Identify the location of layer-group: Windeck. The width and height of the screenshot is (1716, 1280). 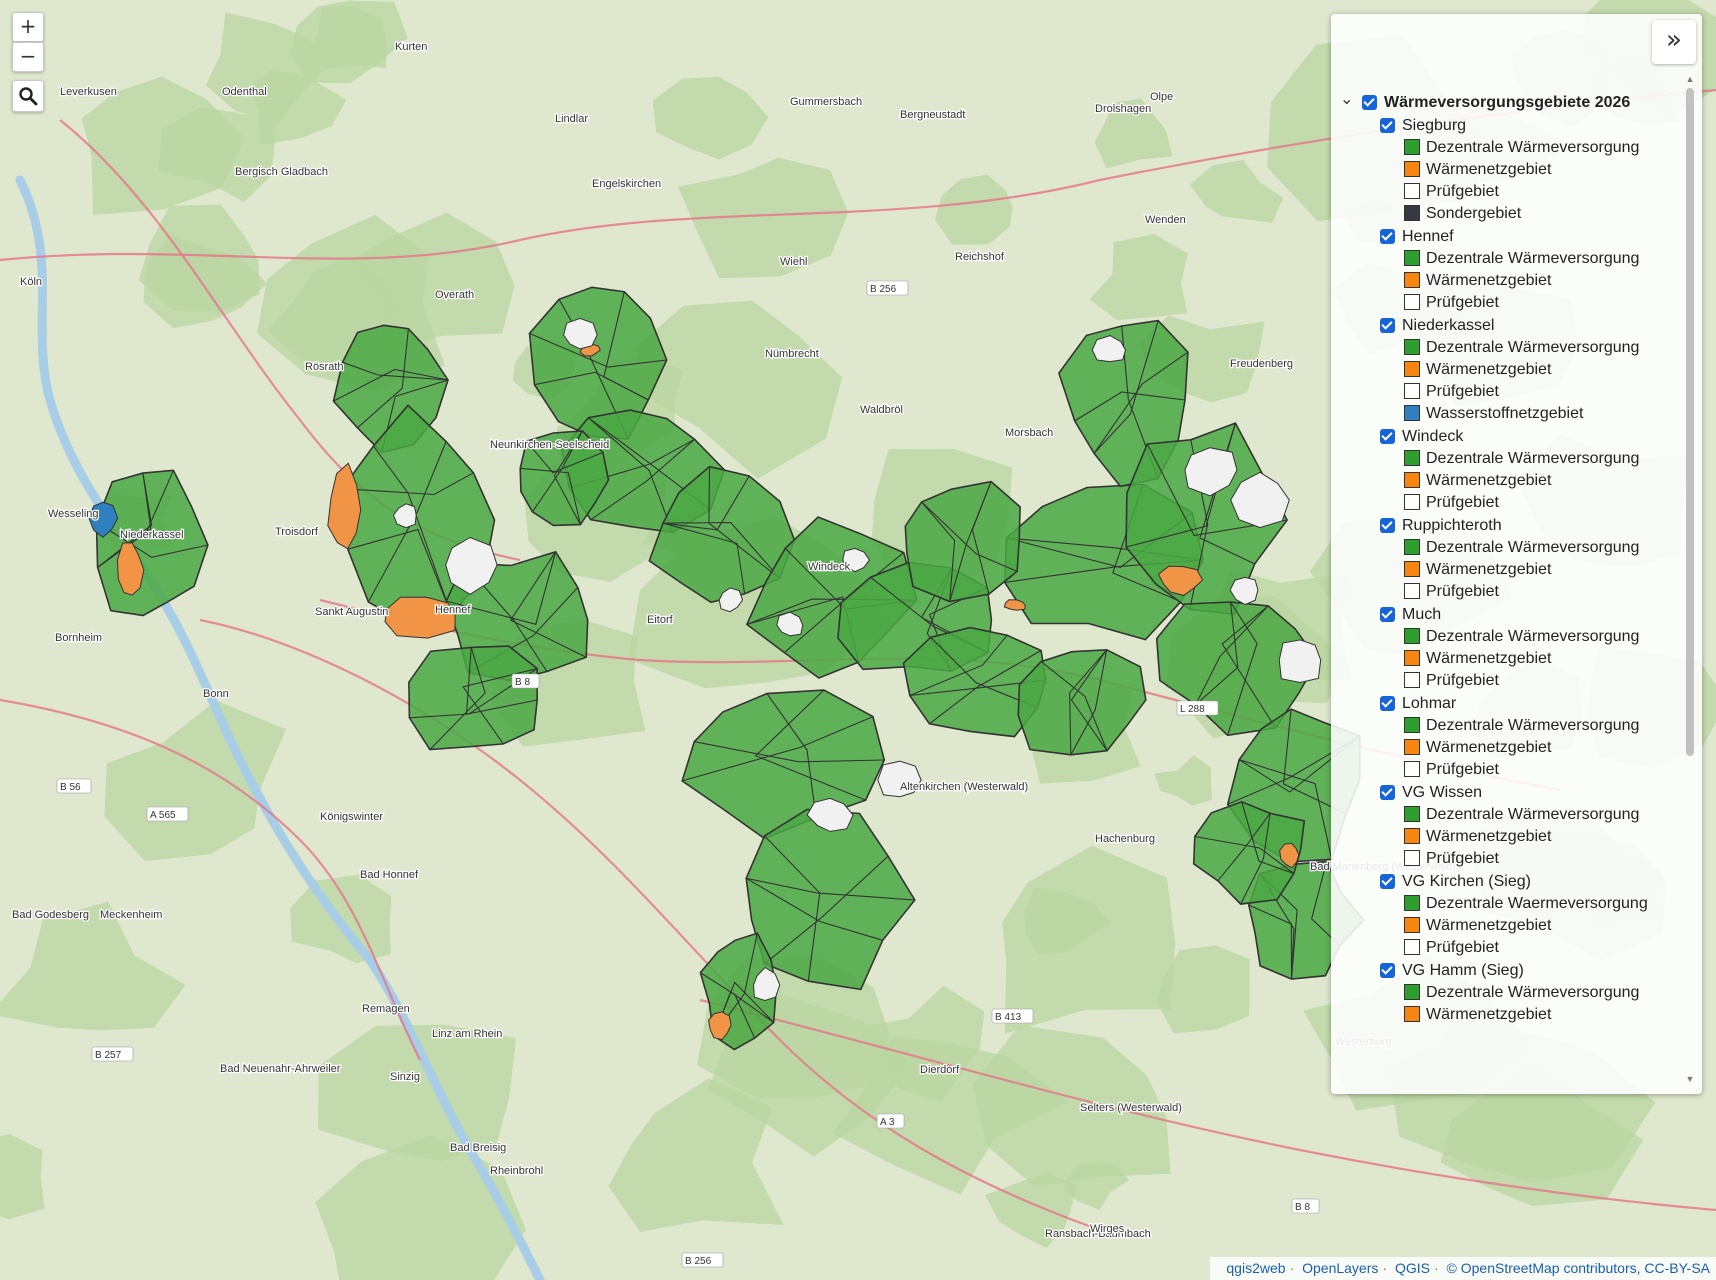
(1506, 437).